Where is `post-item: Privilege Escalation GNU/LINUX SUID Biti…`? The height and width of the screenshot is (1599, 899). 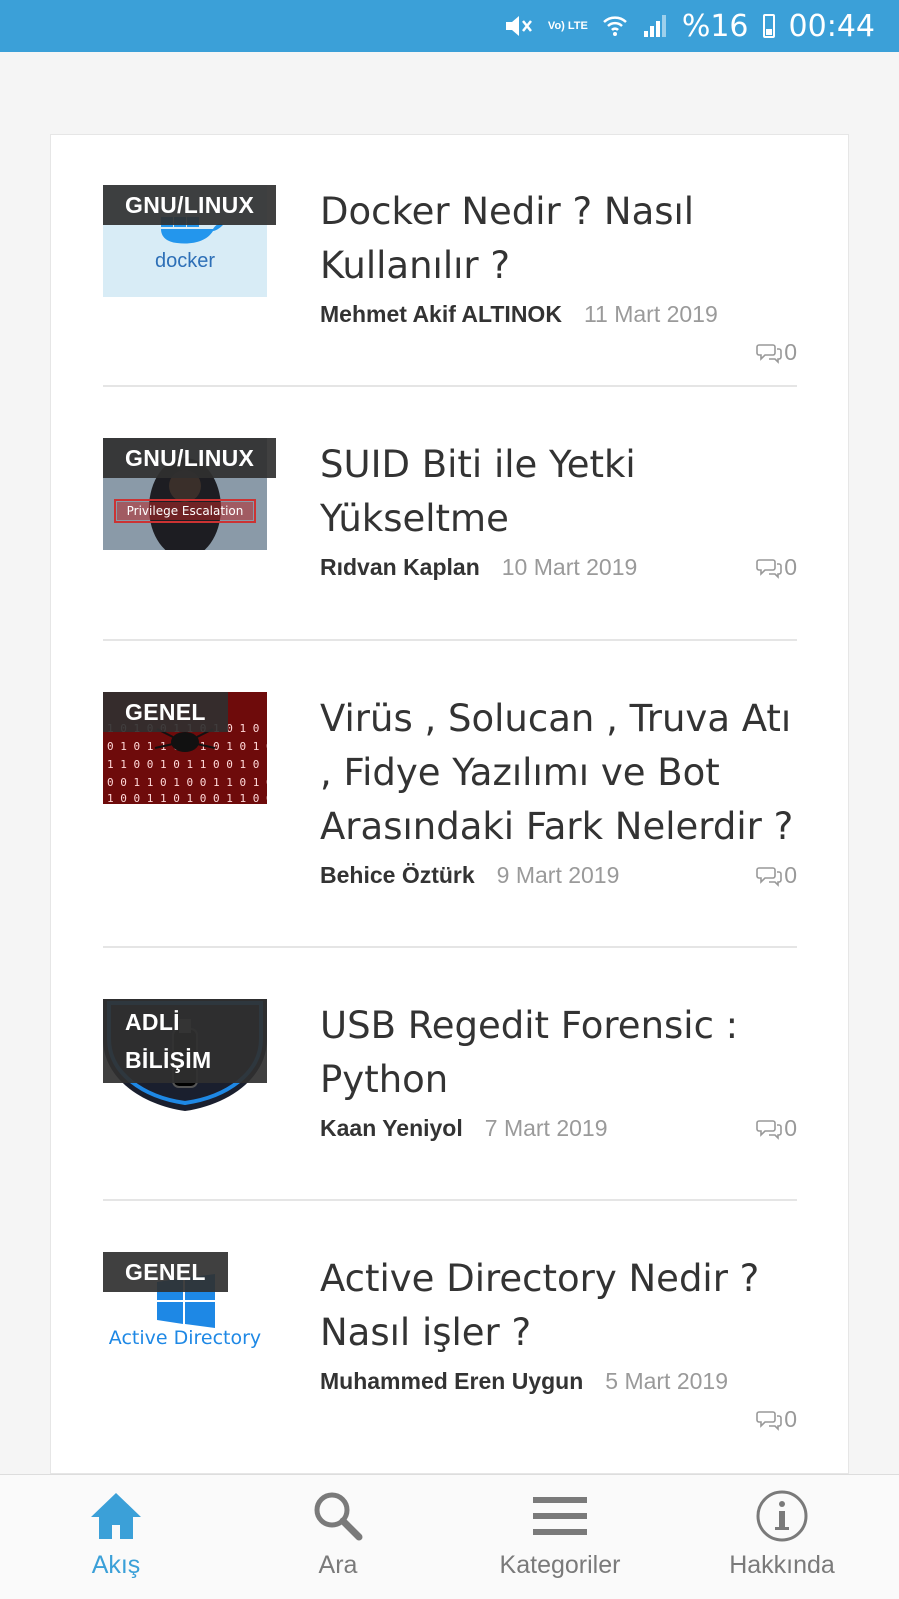 post-item: Privilege Escalation GNU/LINUX SUID Biti… is located at coordinates (450, 513).